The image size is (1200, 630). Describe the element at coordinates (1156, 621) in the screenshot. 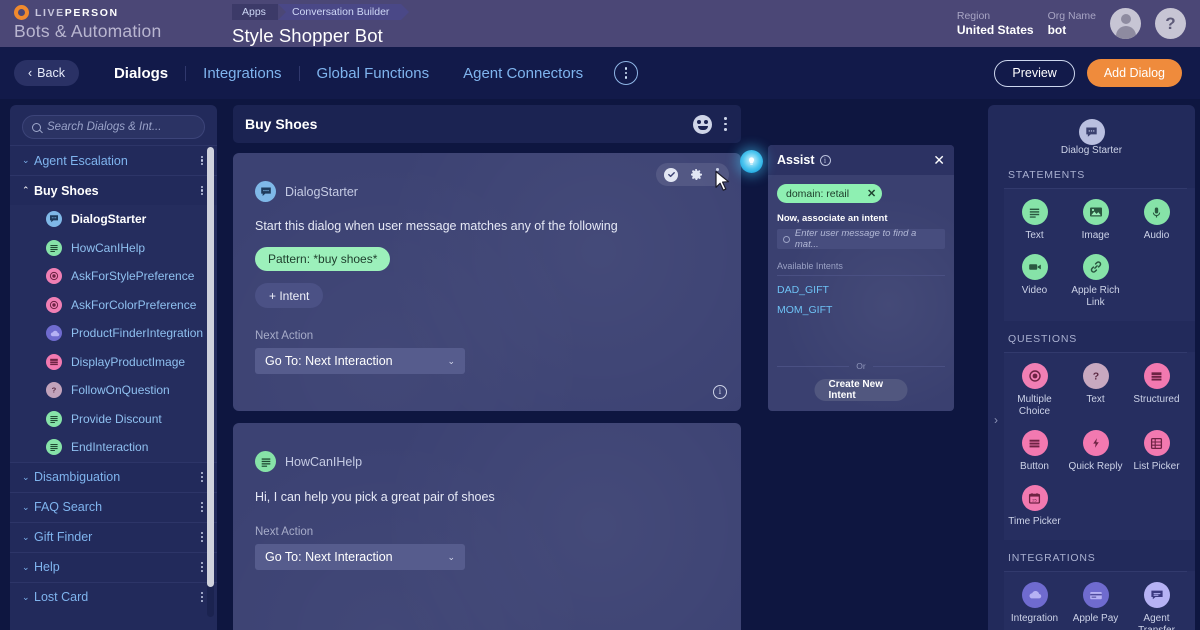

I see `palette-item-label: Agent Transfer` at that location.